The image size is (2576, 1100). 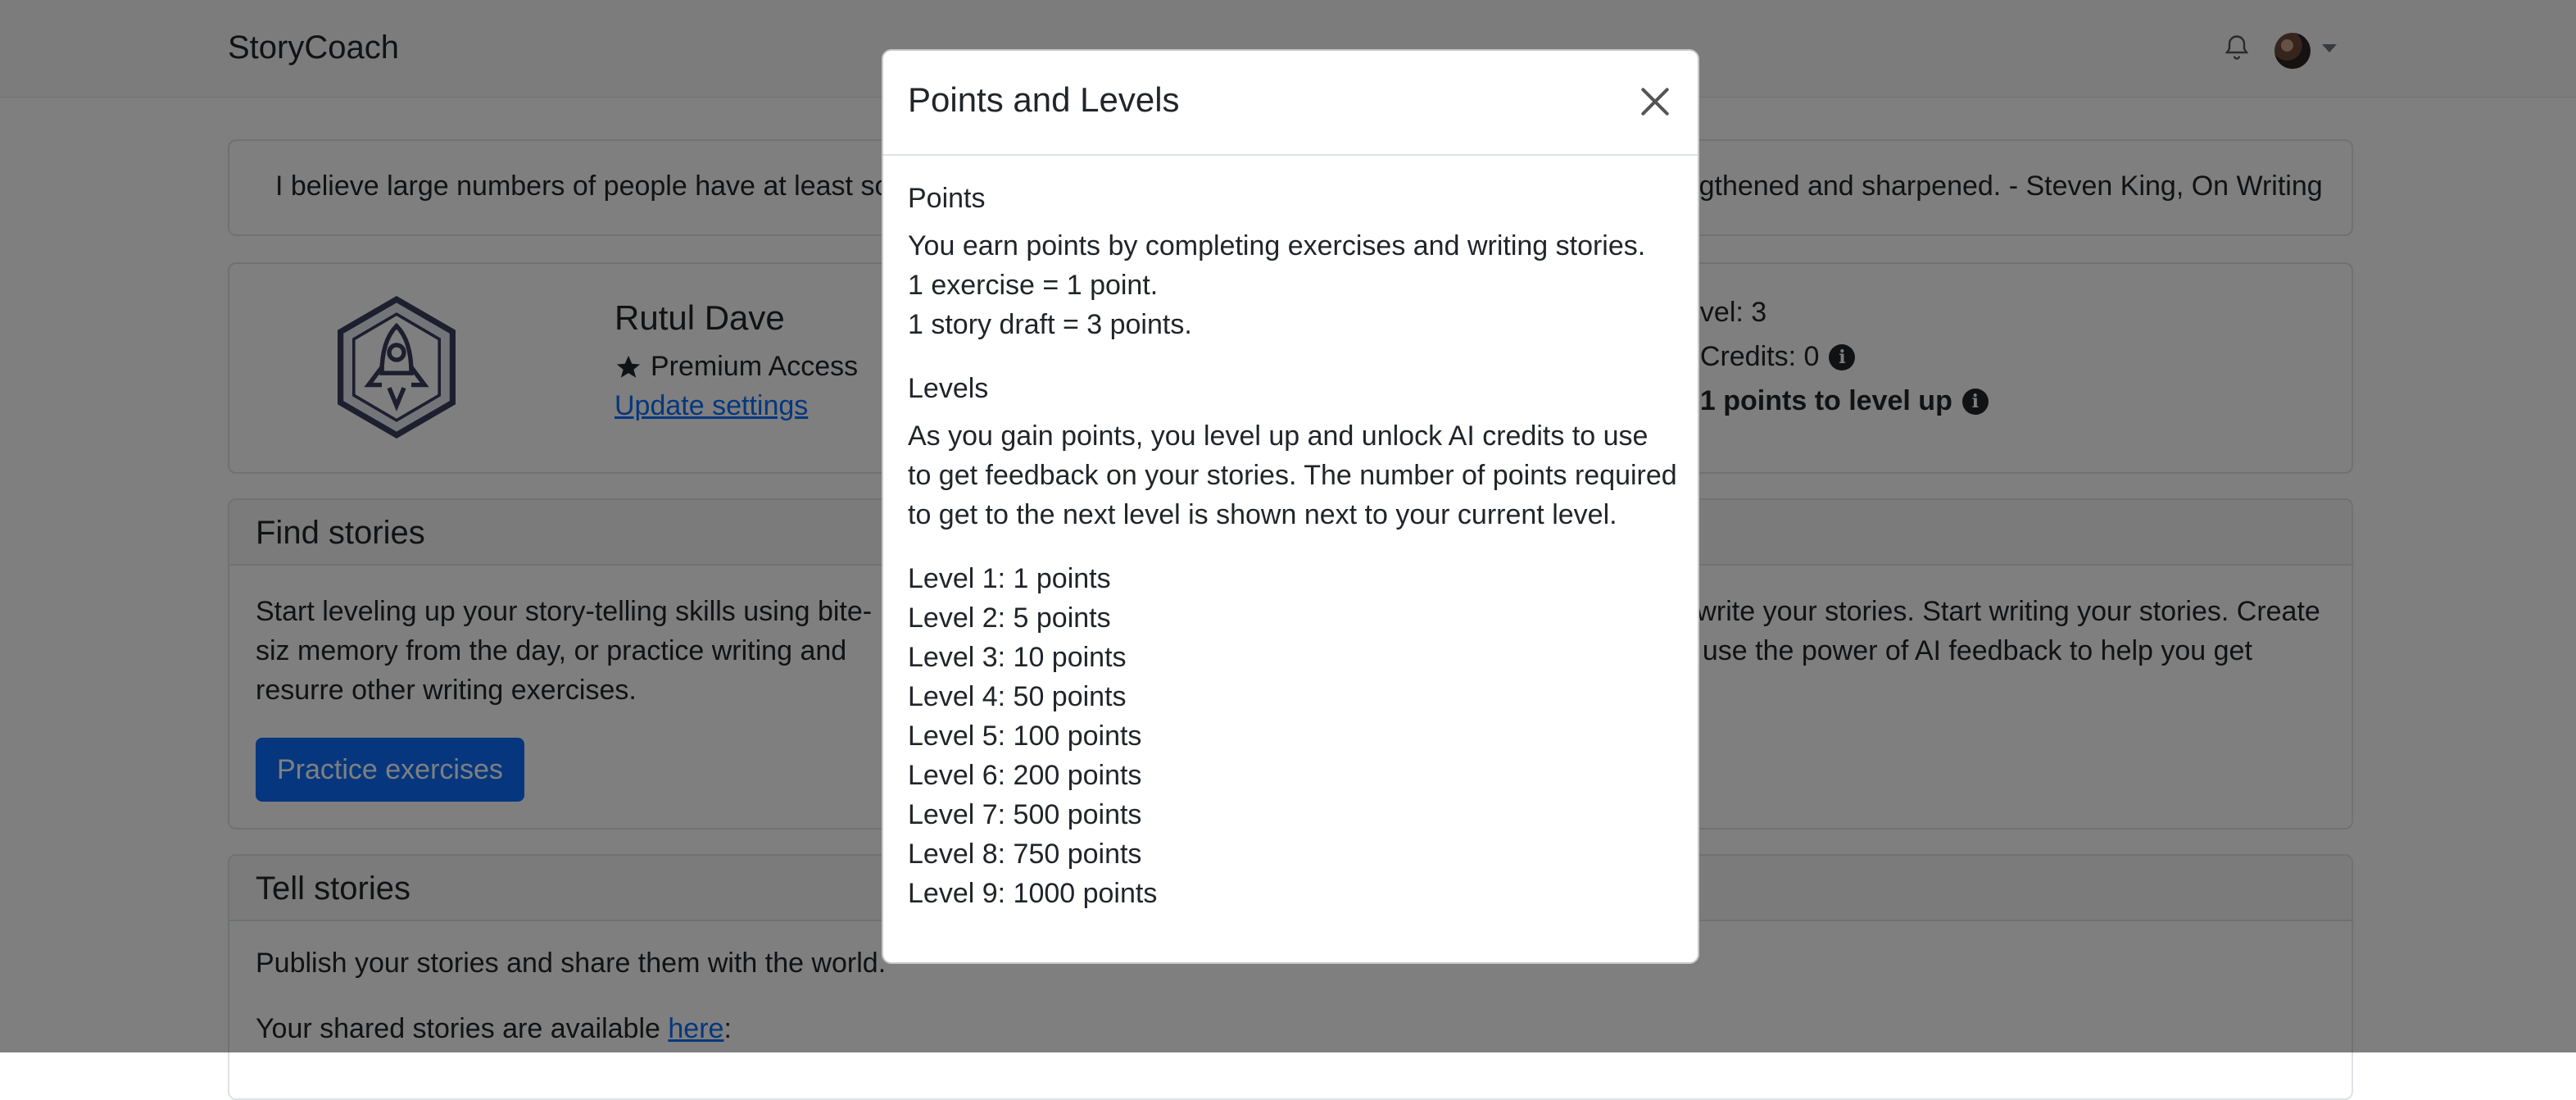 What do you see at coordinates (1655, 102) in the screenshot?
I see `close-icon` at bounding box center [1655, 102].